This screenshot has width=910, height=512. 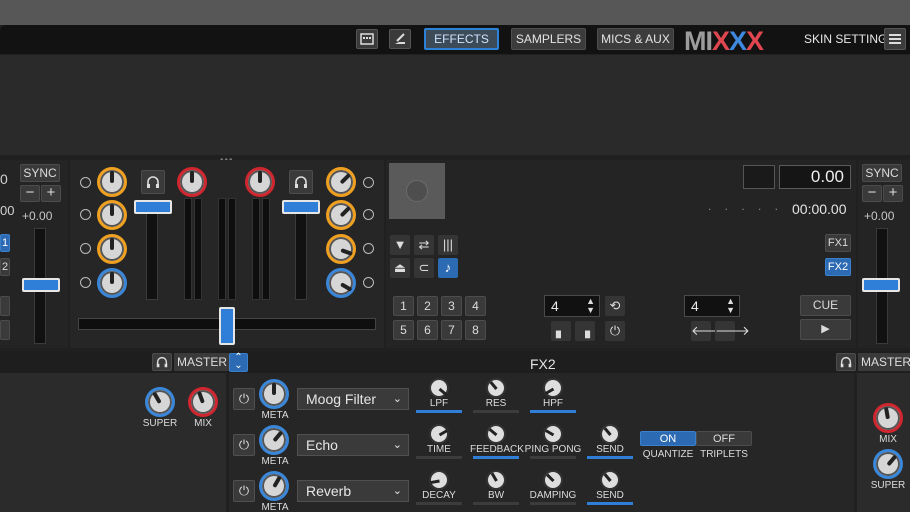 What do you see at coordinates (353, 491) in the screenshot?
I see `effect3-selector: Reverb ⌄` at bounding box center [353, 491].